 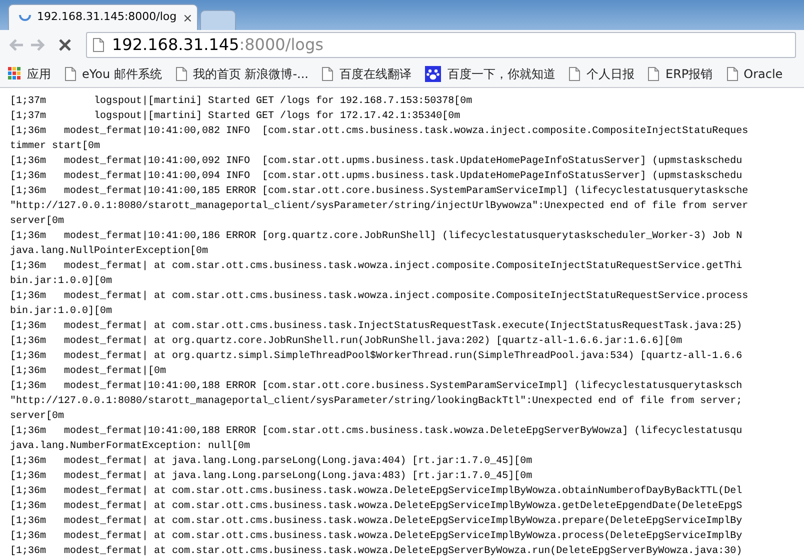 I want to click on log-line: [1;36m modest_fermat|10:41:00,188 ERROR [com.star.ott.core.business.SystemParamServiceImpl] (lifecyclestatusquerytasksch, so click(x=376, y=387).